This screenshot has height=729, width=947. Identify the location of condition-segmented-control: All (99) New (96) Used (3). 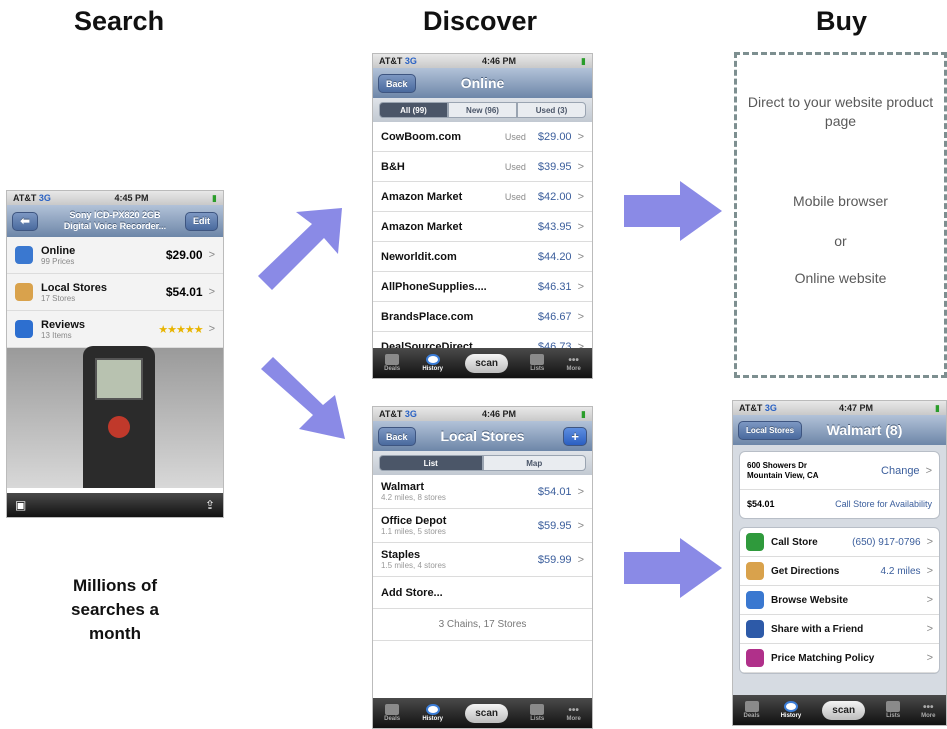
(482, 110).